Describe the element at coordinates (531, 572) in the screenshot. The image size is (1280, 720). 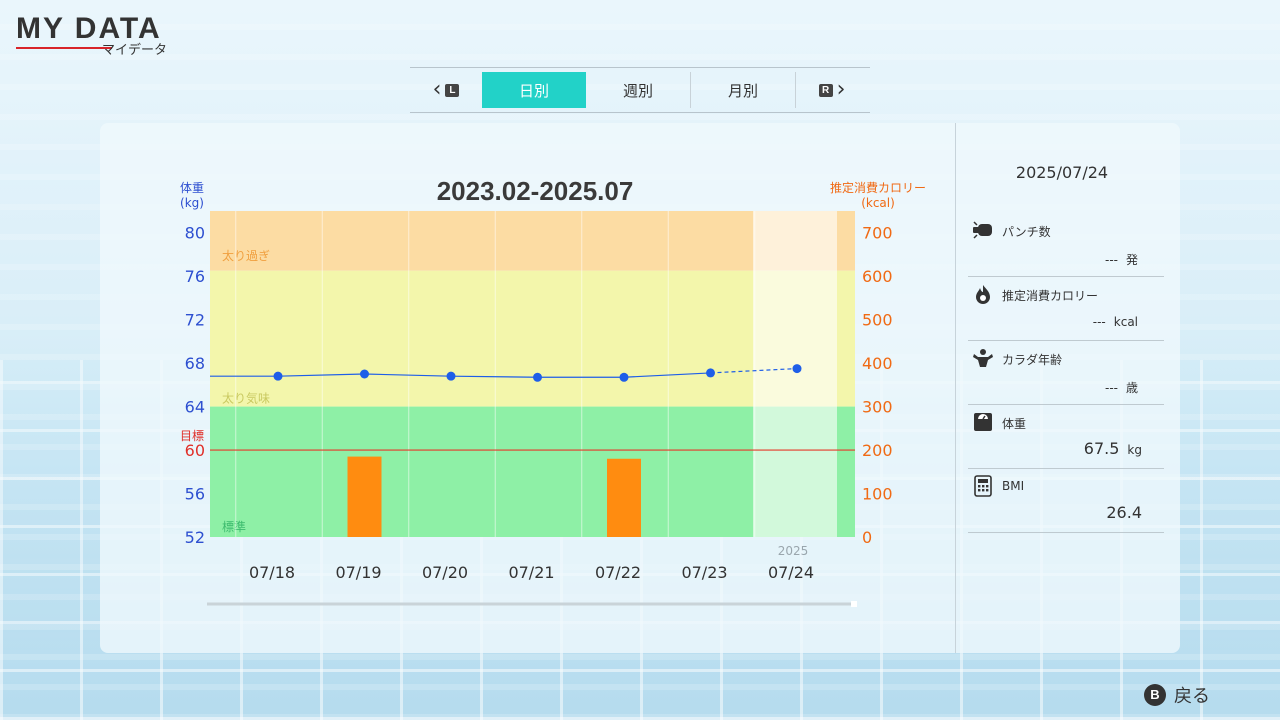
I see `x-tick-label: 07/21` at that location.